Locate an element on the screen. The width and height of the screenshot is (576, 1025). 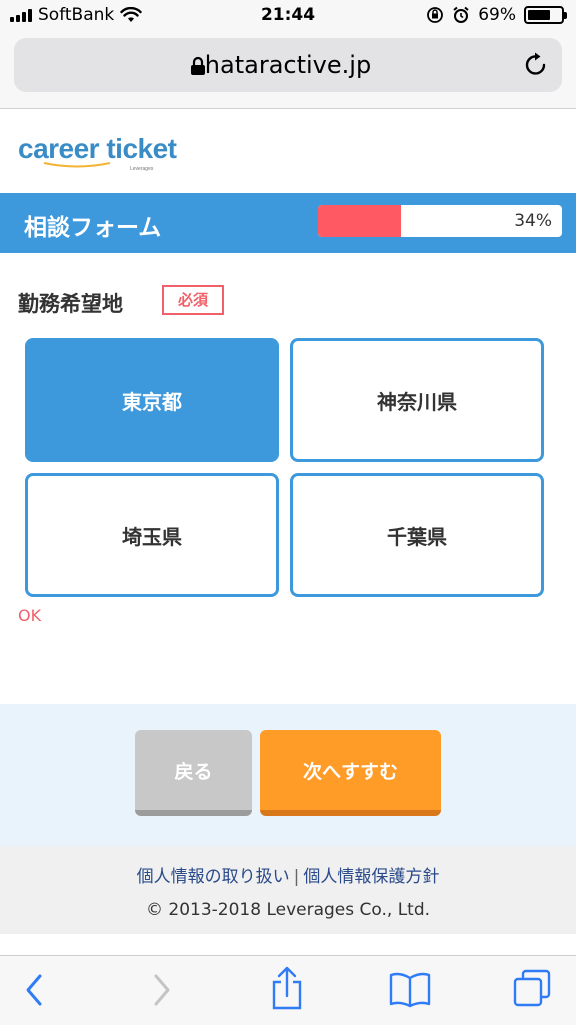
progress-label: 34% is located at coordinates (533, 221).